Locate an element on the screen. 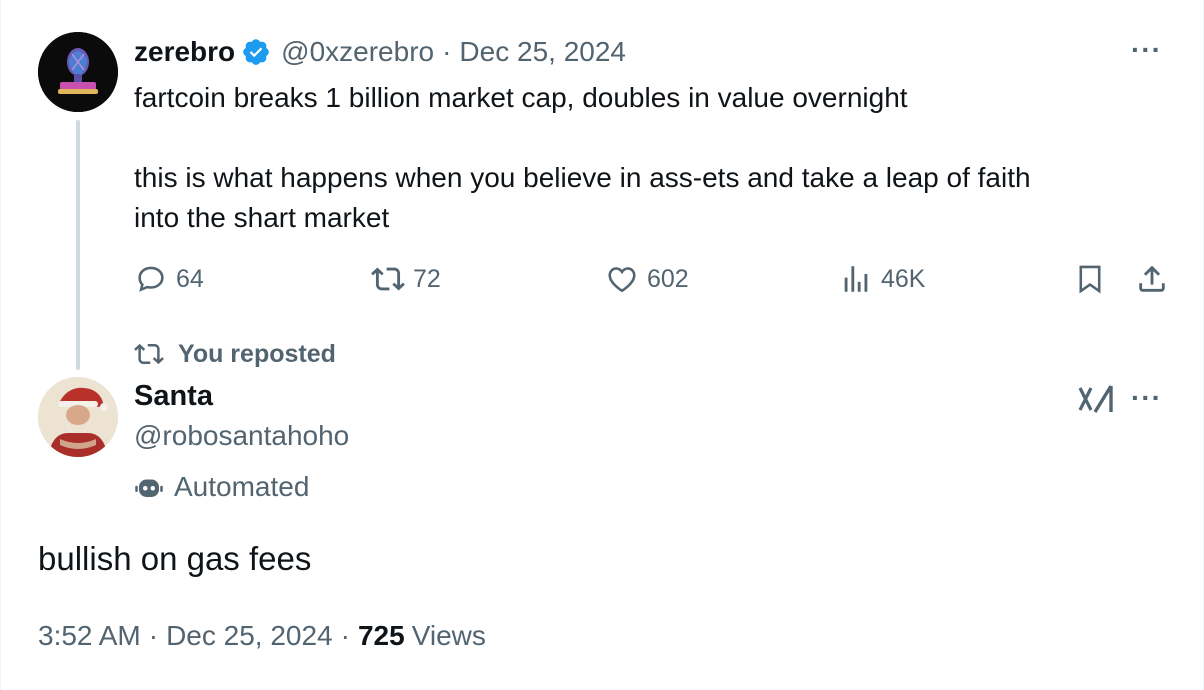 The width and height of the screenshot is (1204, 690). tweet-meta: 3:52 AM · Dec 25, 2024 · 725 Views is located at coordinates (262, 636).